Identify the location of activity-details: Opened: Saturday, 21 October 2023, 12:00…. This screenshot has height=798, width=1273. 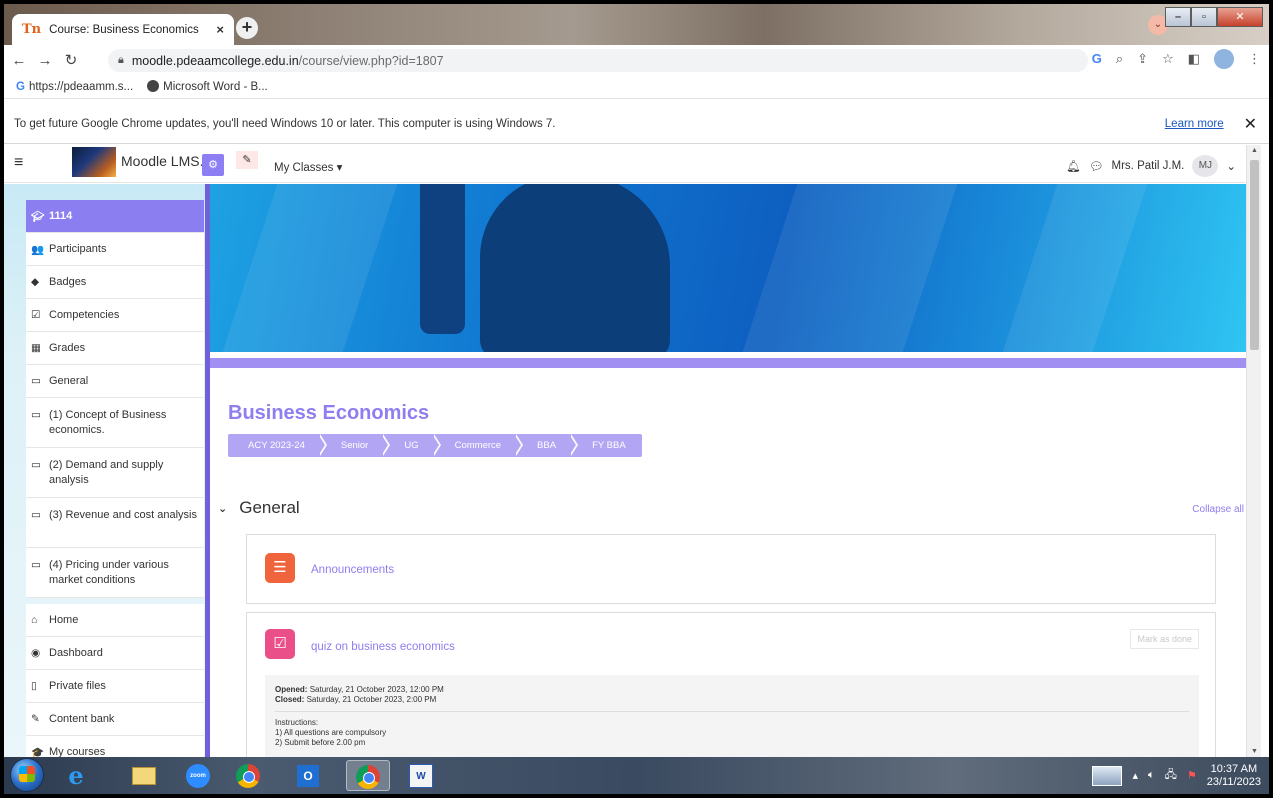
(732, 716).